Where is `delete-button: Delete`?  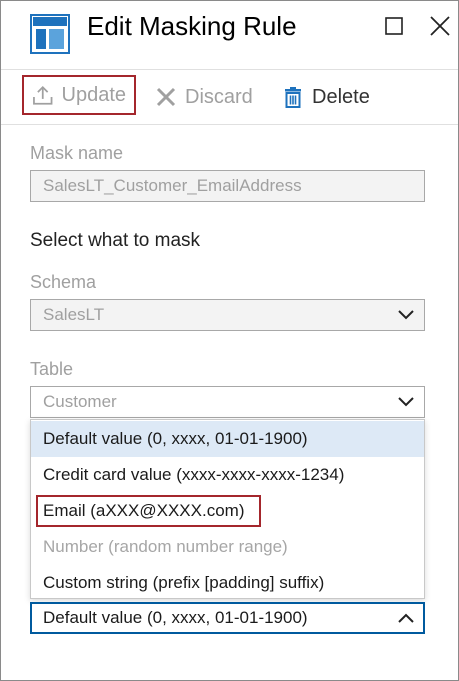
delete-button: Delete is located at coordinates (326, 97).